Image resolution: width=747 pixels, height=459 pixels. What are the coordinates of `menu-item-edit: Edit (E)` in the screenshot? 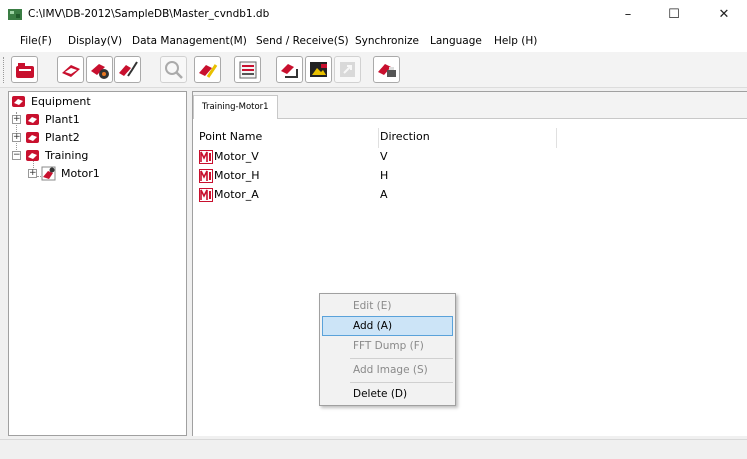 It's located at (387, 306).